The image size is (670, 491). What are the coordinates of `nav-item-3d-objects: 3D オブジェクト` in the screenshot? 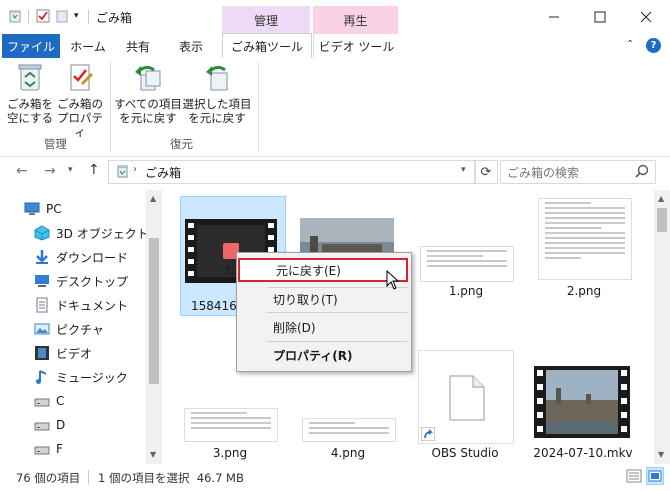 It's located at (91, 233).